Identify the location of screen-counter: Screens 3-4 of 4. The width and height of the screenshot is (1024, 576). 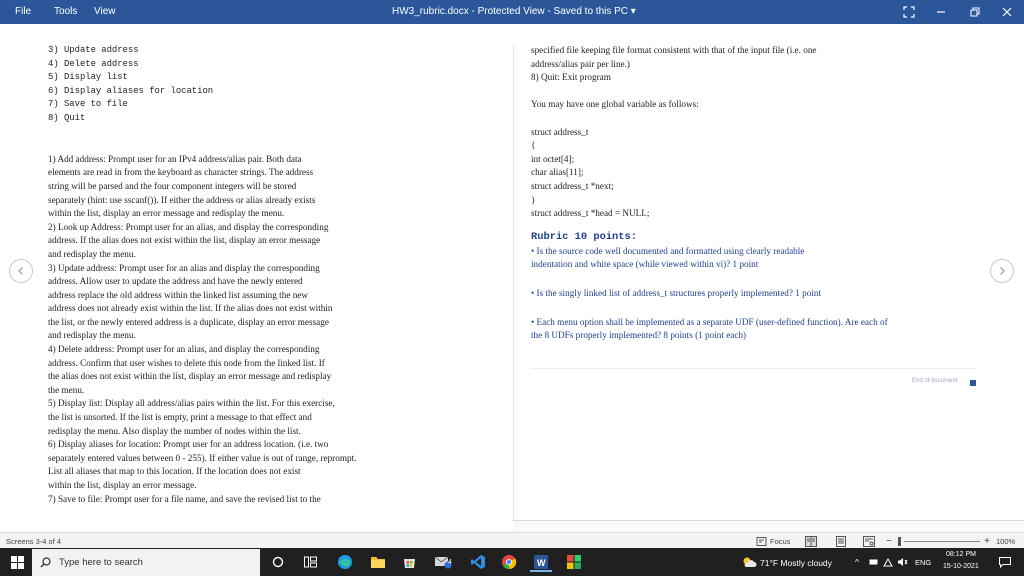
(34, 541).